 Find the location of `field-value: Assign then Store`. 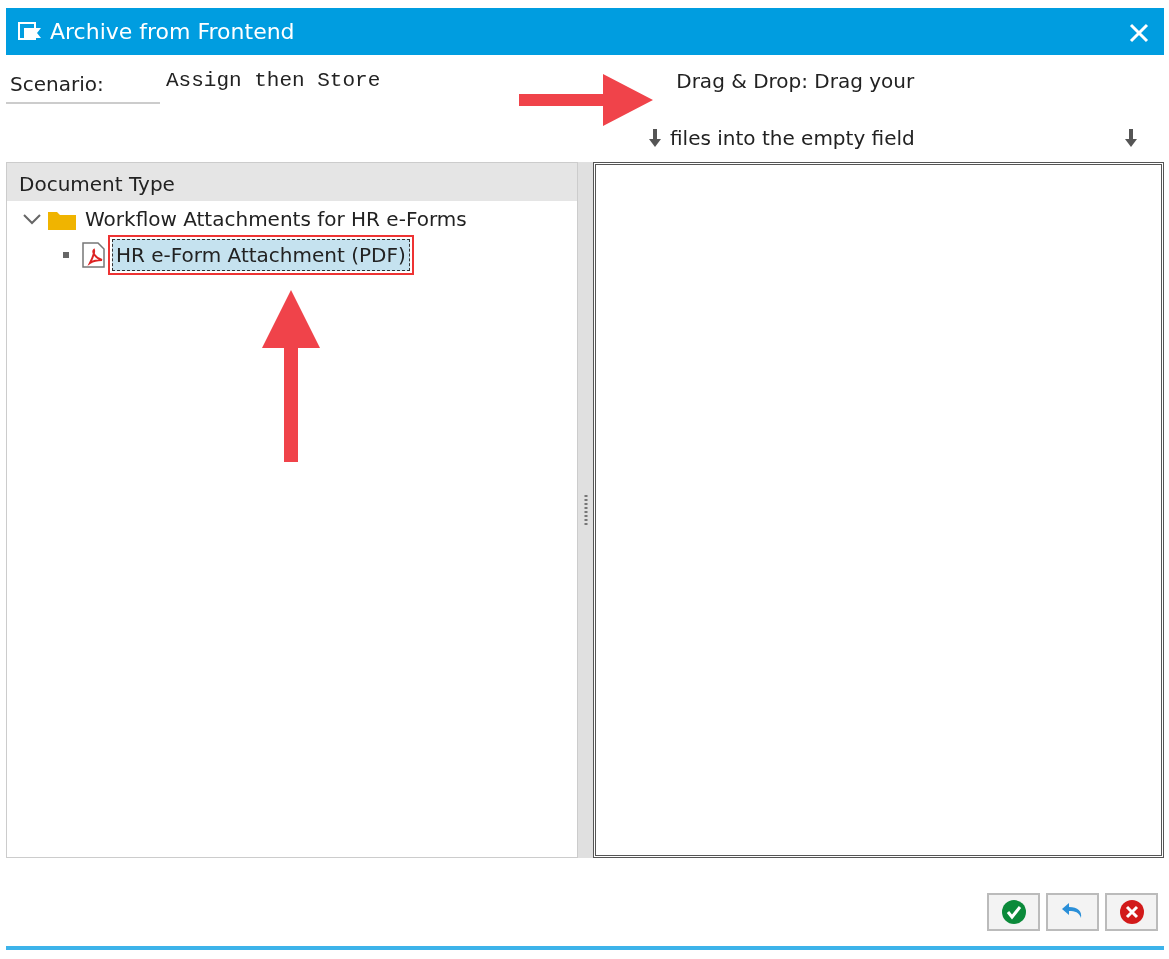

field-value: Assign then Store is located at coordinates (273, 80).